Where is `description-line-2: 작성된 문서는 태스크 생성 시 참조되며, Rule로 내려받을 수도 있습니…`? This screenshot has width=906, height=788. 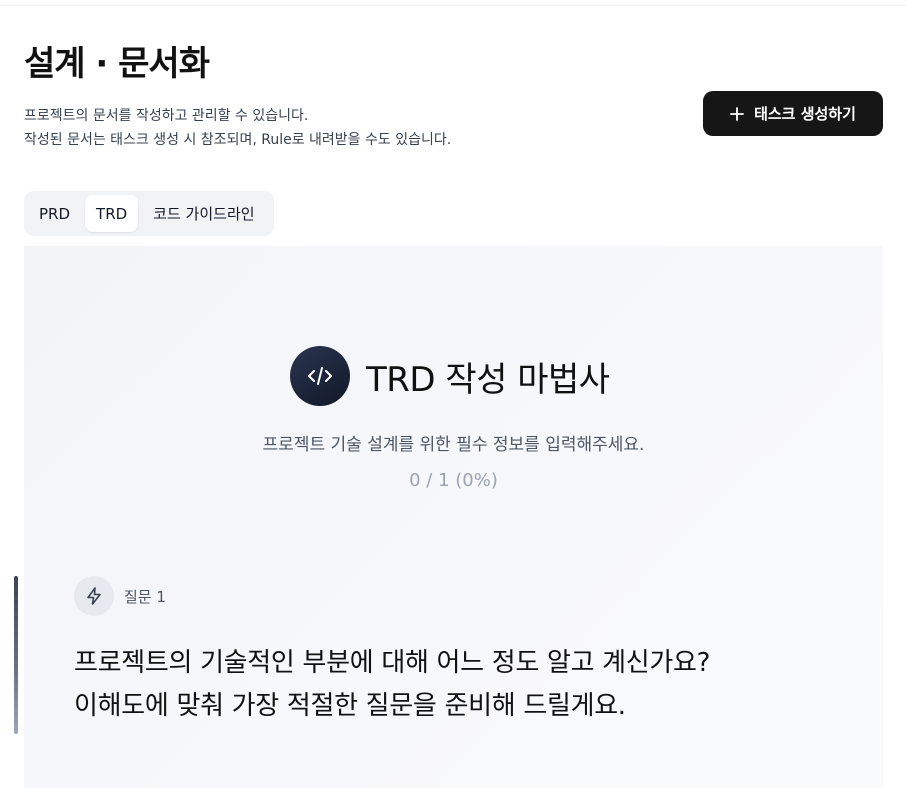
description-line-2: 작성된 문서는 태스크 생성 시 참조되며, Rule로 내려받을 수도 있습니… is located at coordinates (238, 140).